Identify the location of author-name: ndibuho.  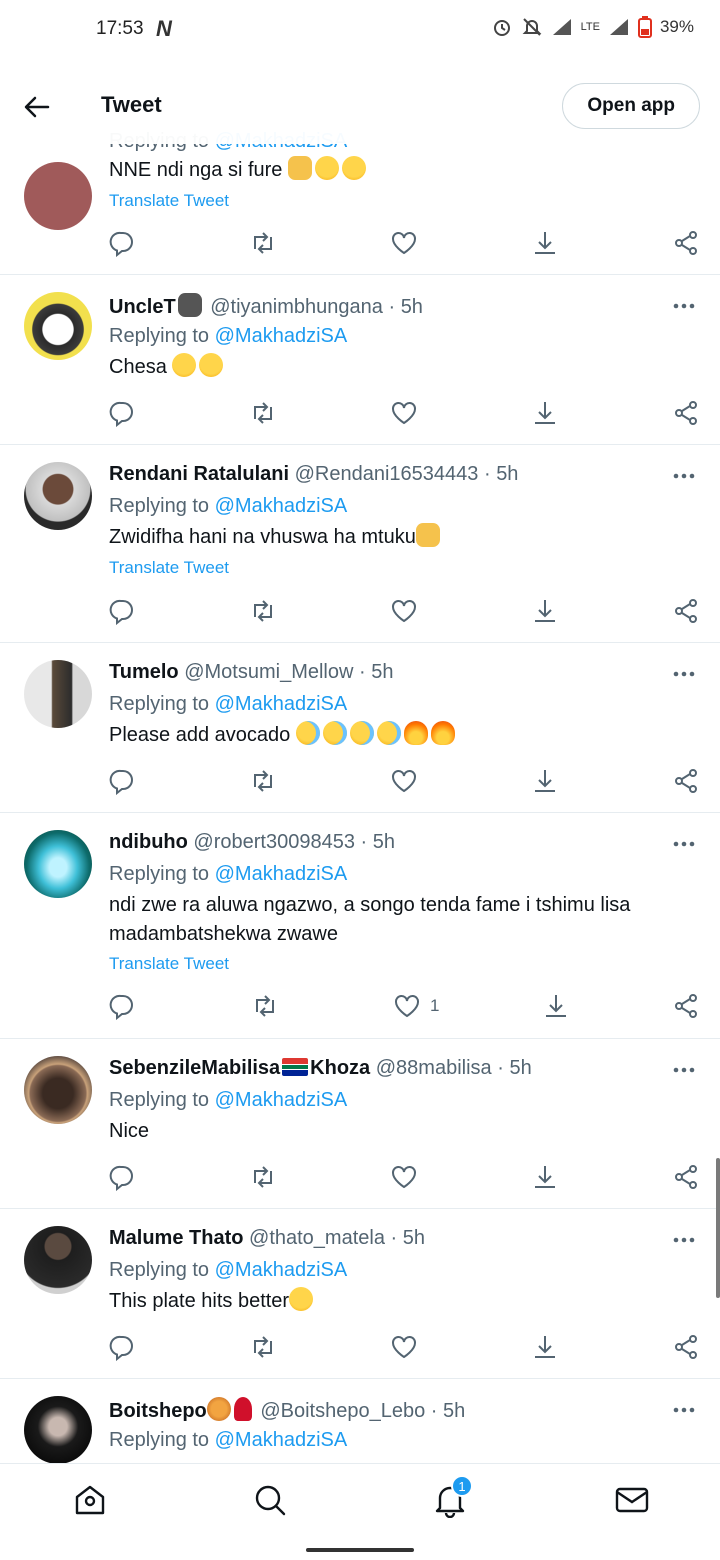
(148, 842).